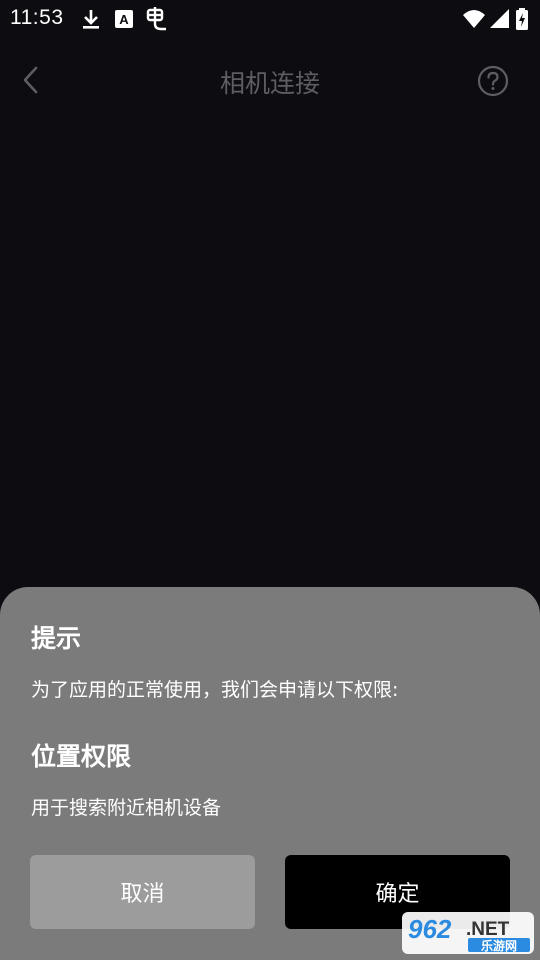 Image resolution: width=540 pixels, height=960 pixels. I want to click on question-circle-icon, so click(493, 81).